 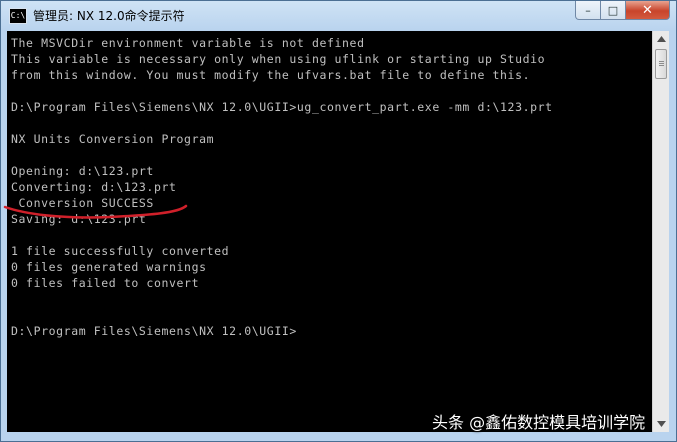 I want to click on maximize-icon: □, so click(x=613, y=10).